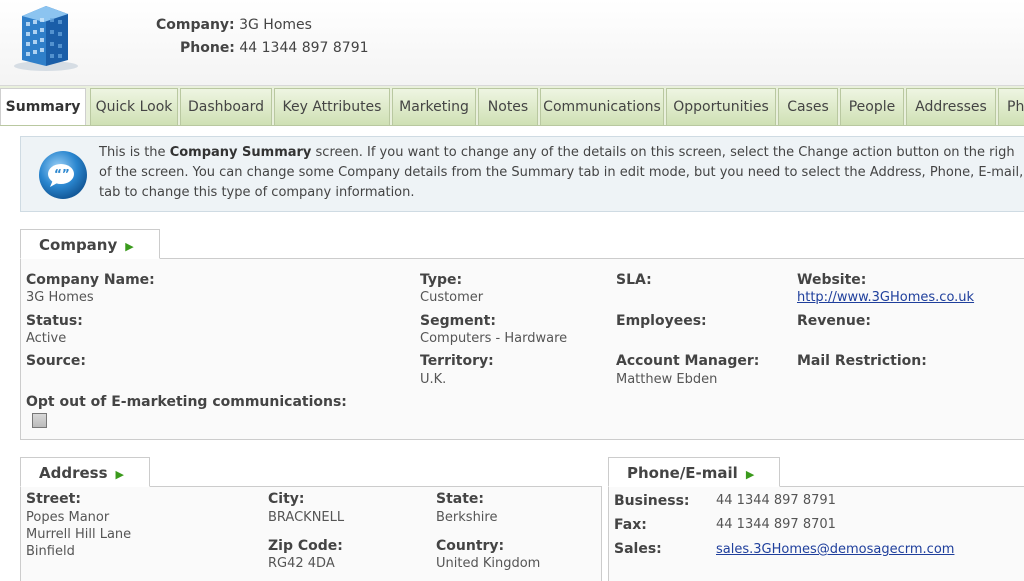  Describe the element at coordinates (776, 524) in the screenshot. I see `fax-value: 44 1344 897 8701` at that location.